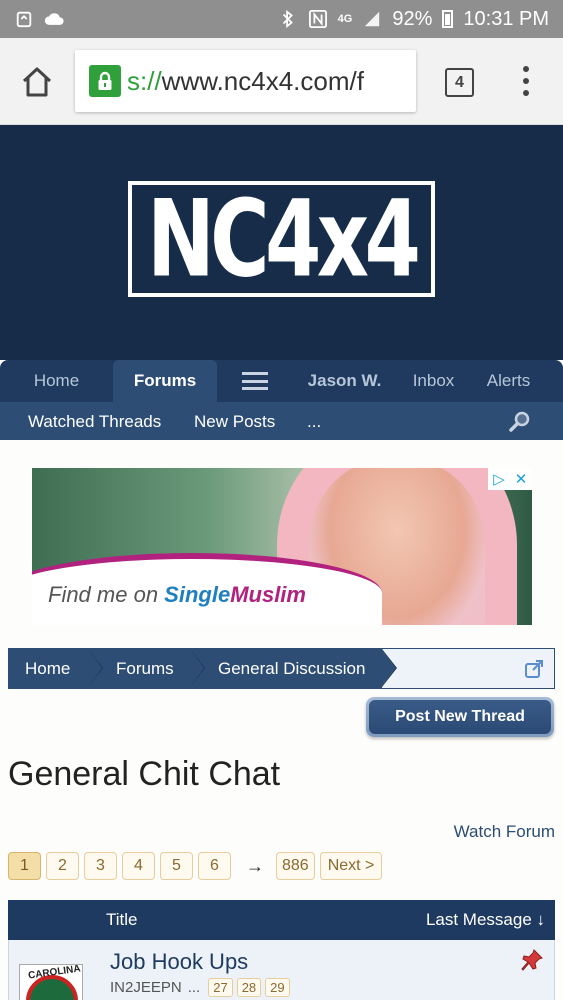  I want to click on post-new-thread-button: Post New Thread, so click(460, 717).